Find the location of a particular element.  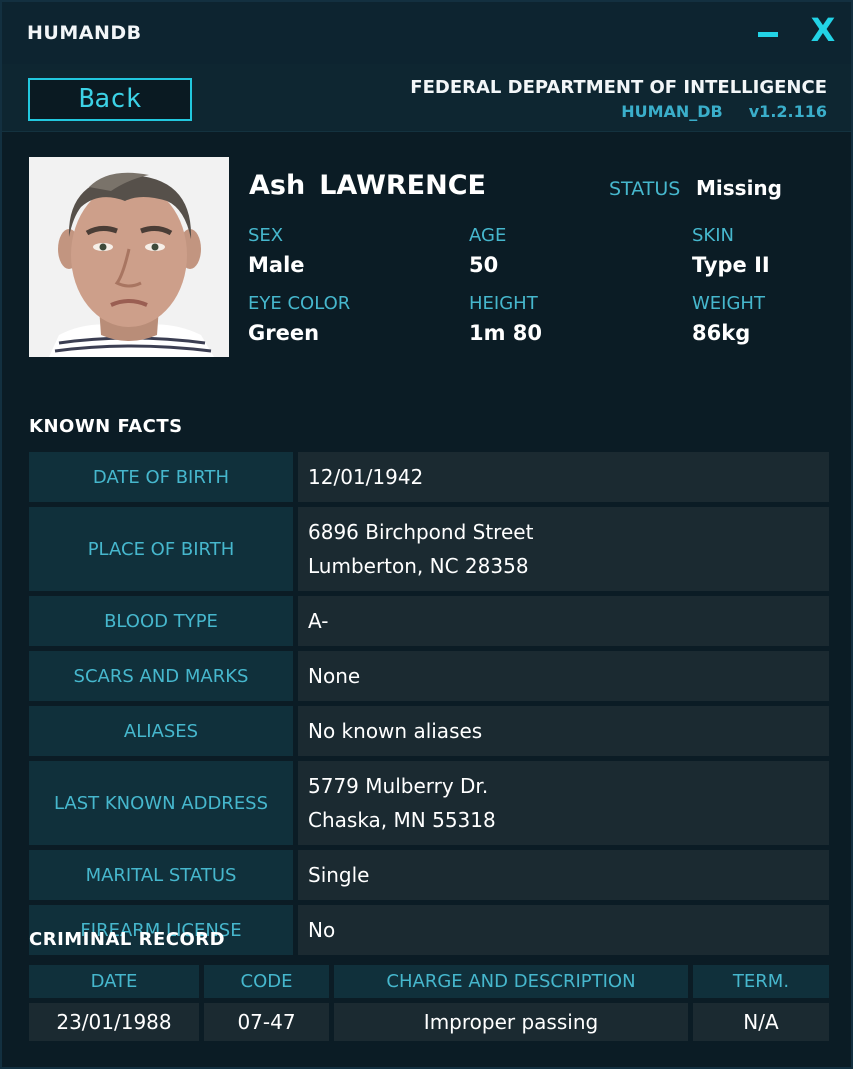

fact-label: SCARS AND MARKS is located at coordinates (161, 676).